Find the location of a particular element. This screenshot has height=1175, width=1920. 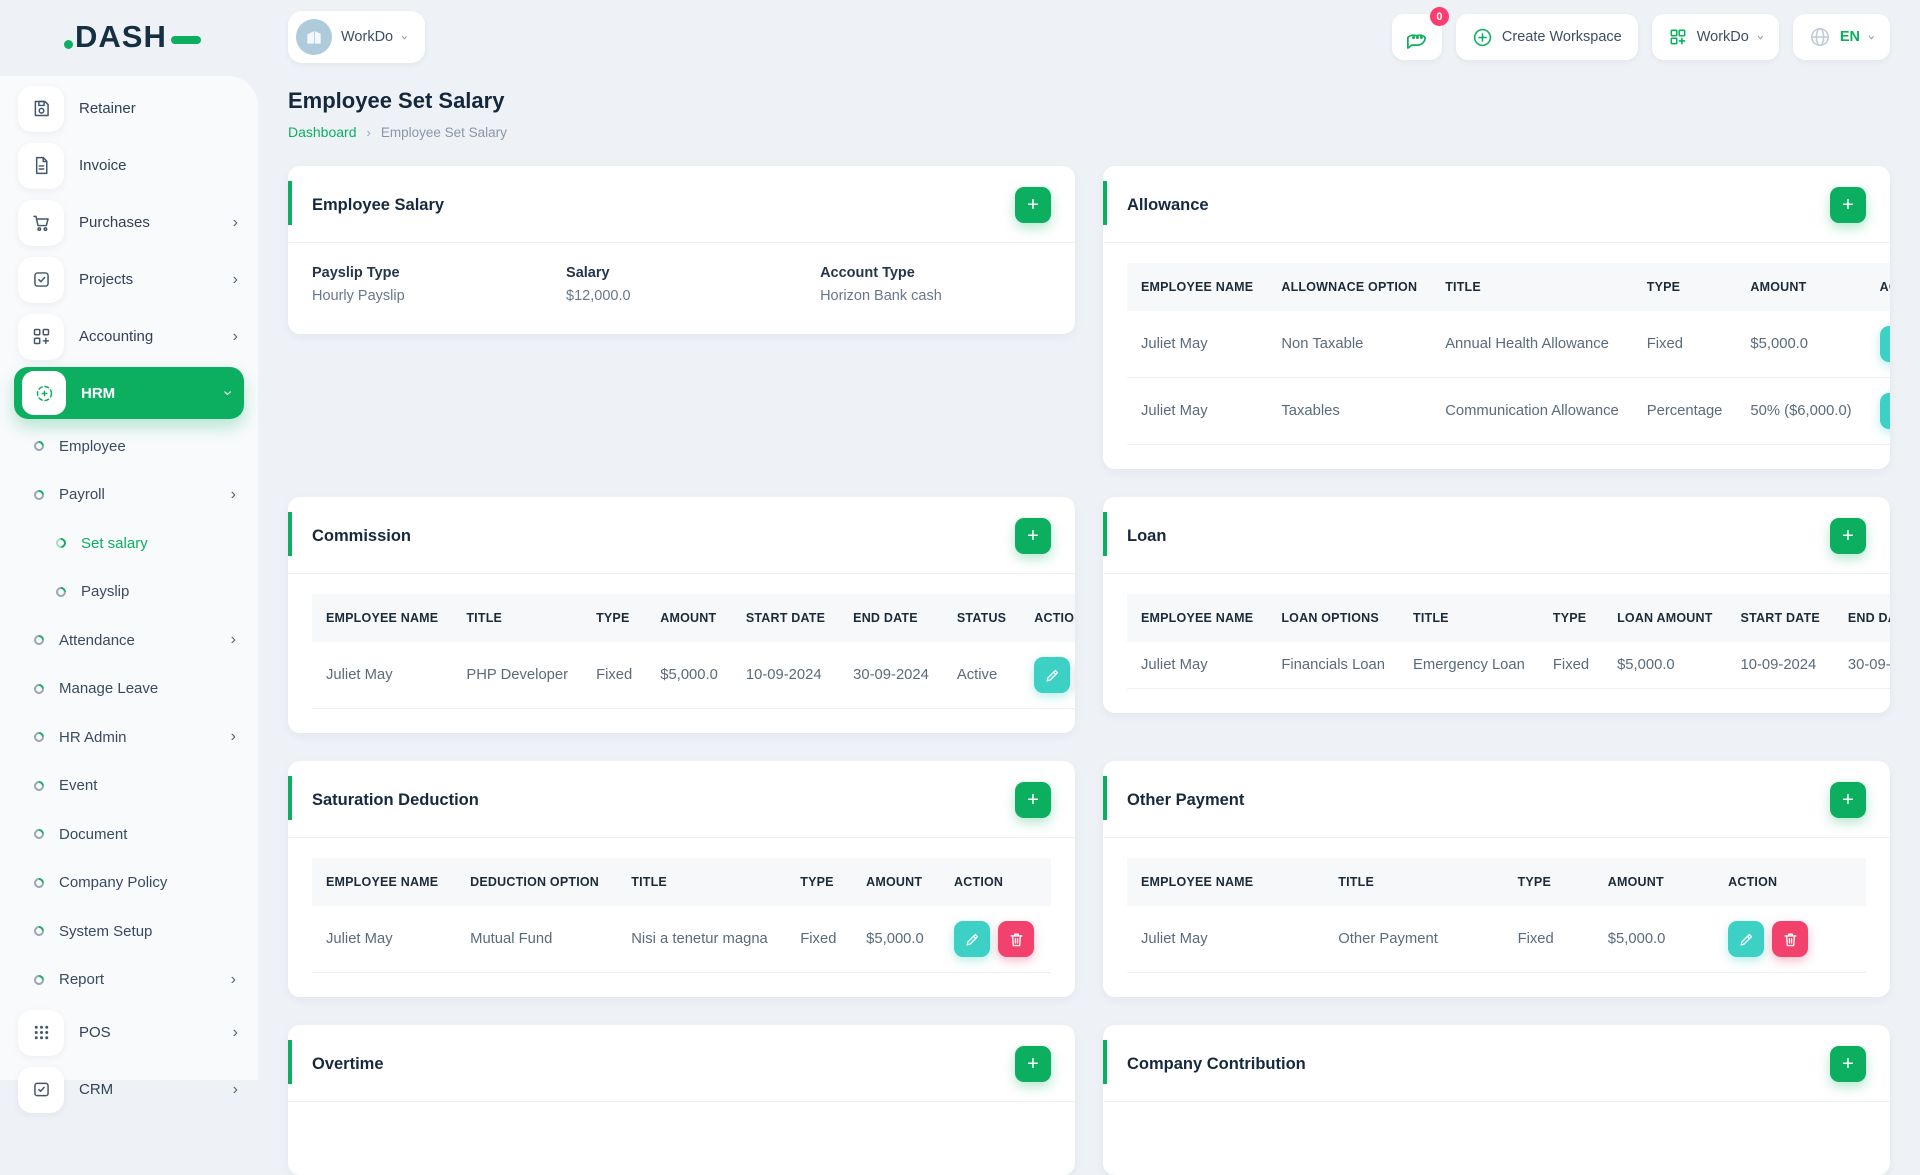

sidebar-item-purchases: Purchases› is located at coordinates (129, 222).